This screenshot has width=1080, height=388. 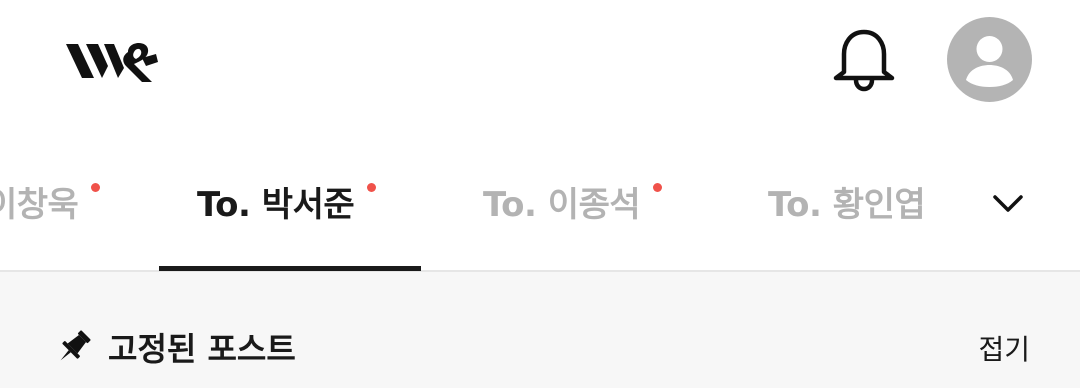 What do you see at coordinates (202, 349) in the screenshot?
I see `pinned-posts-title: 고정된 포스트` at bounding box center [202, 349].